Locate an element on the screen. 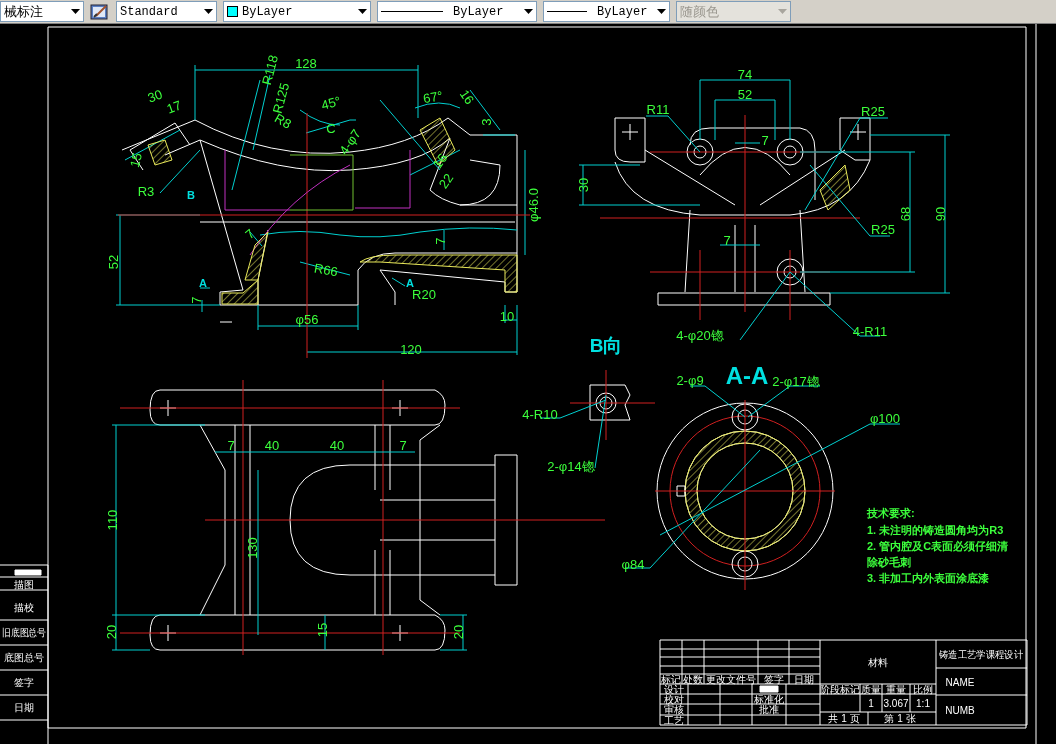  strip-label: 旧底图总号 is located at coordinates (27, 632).